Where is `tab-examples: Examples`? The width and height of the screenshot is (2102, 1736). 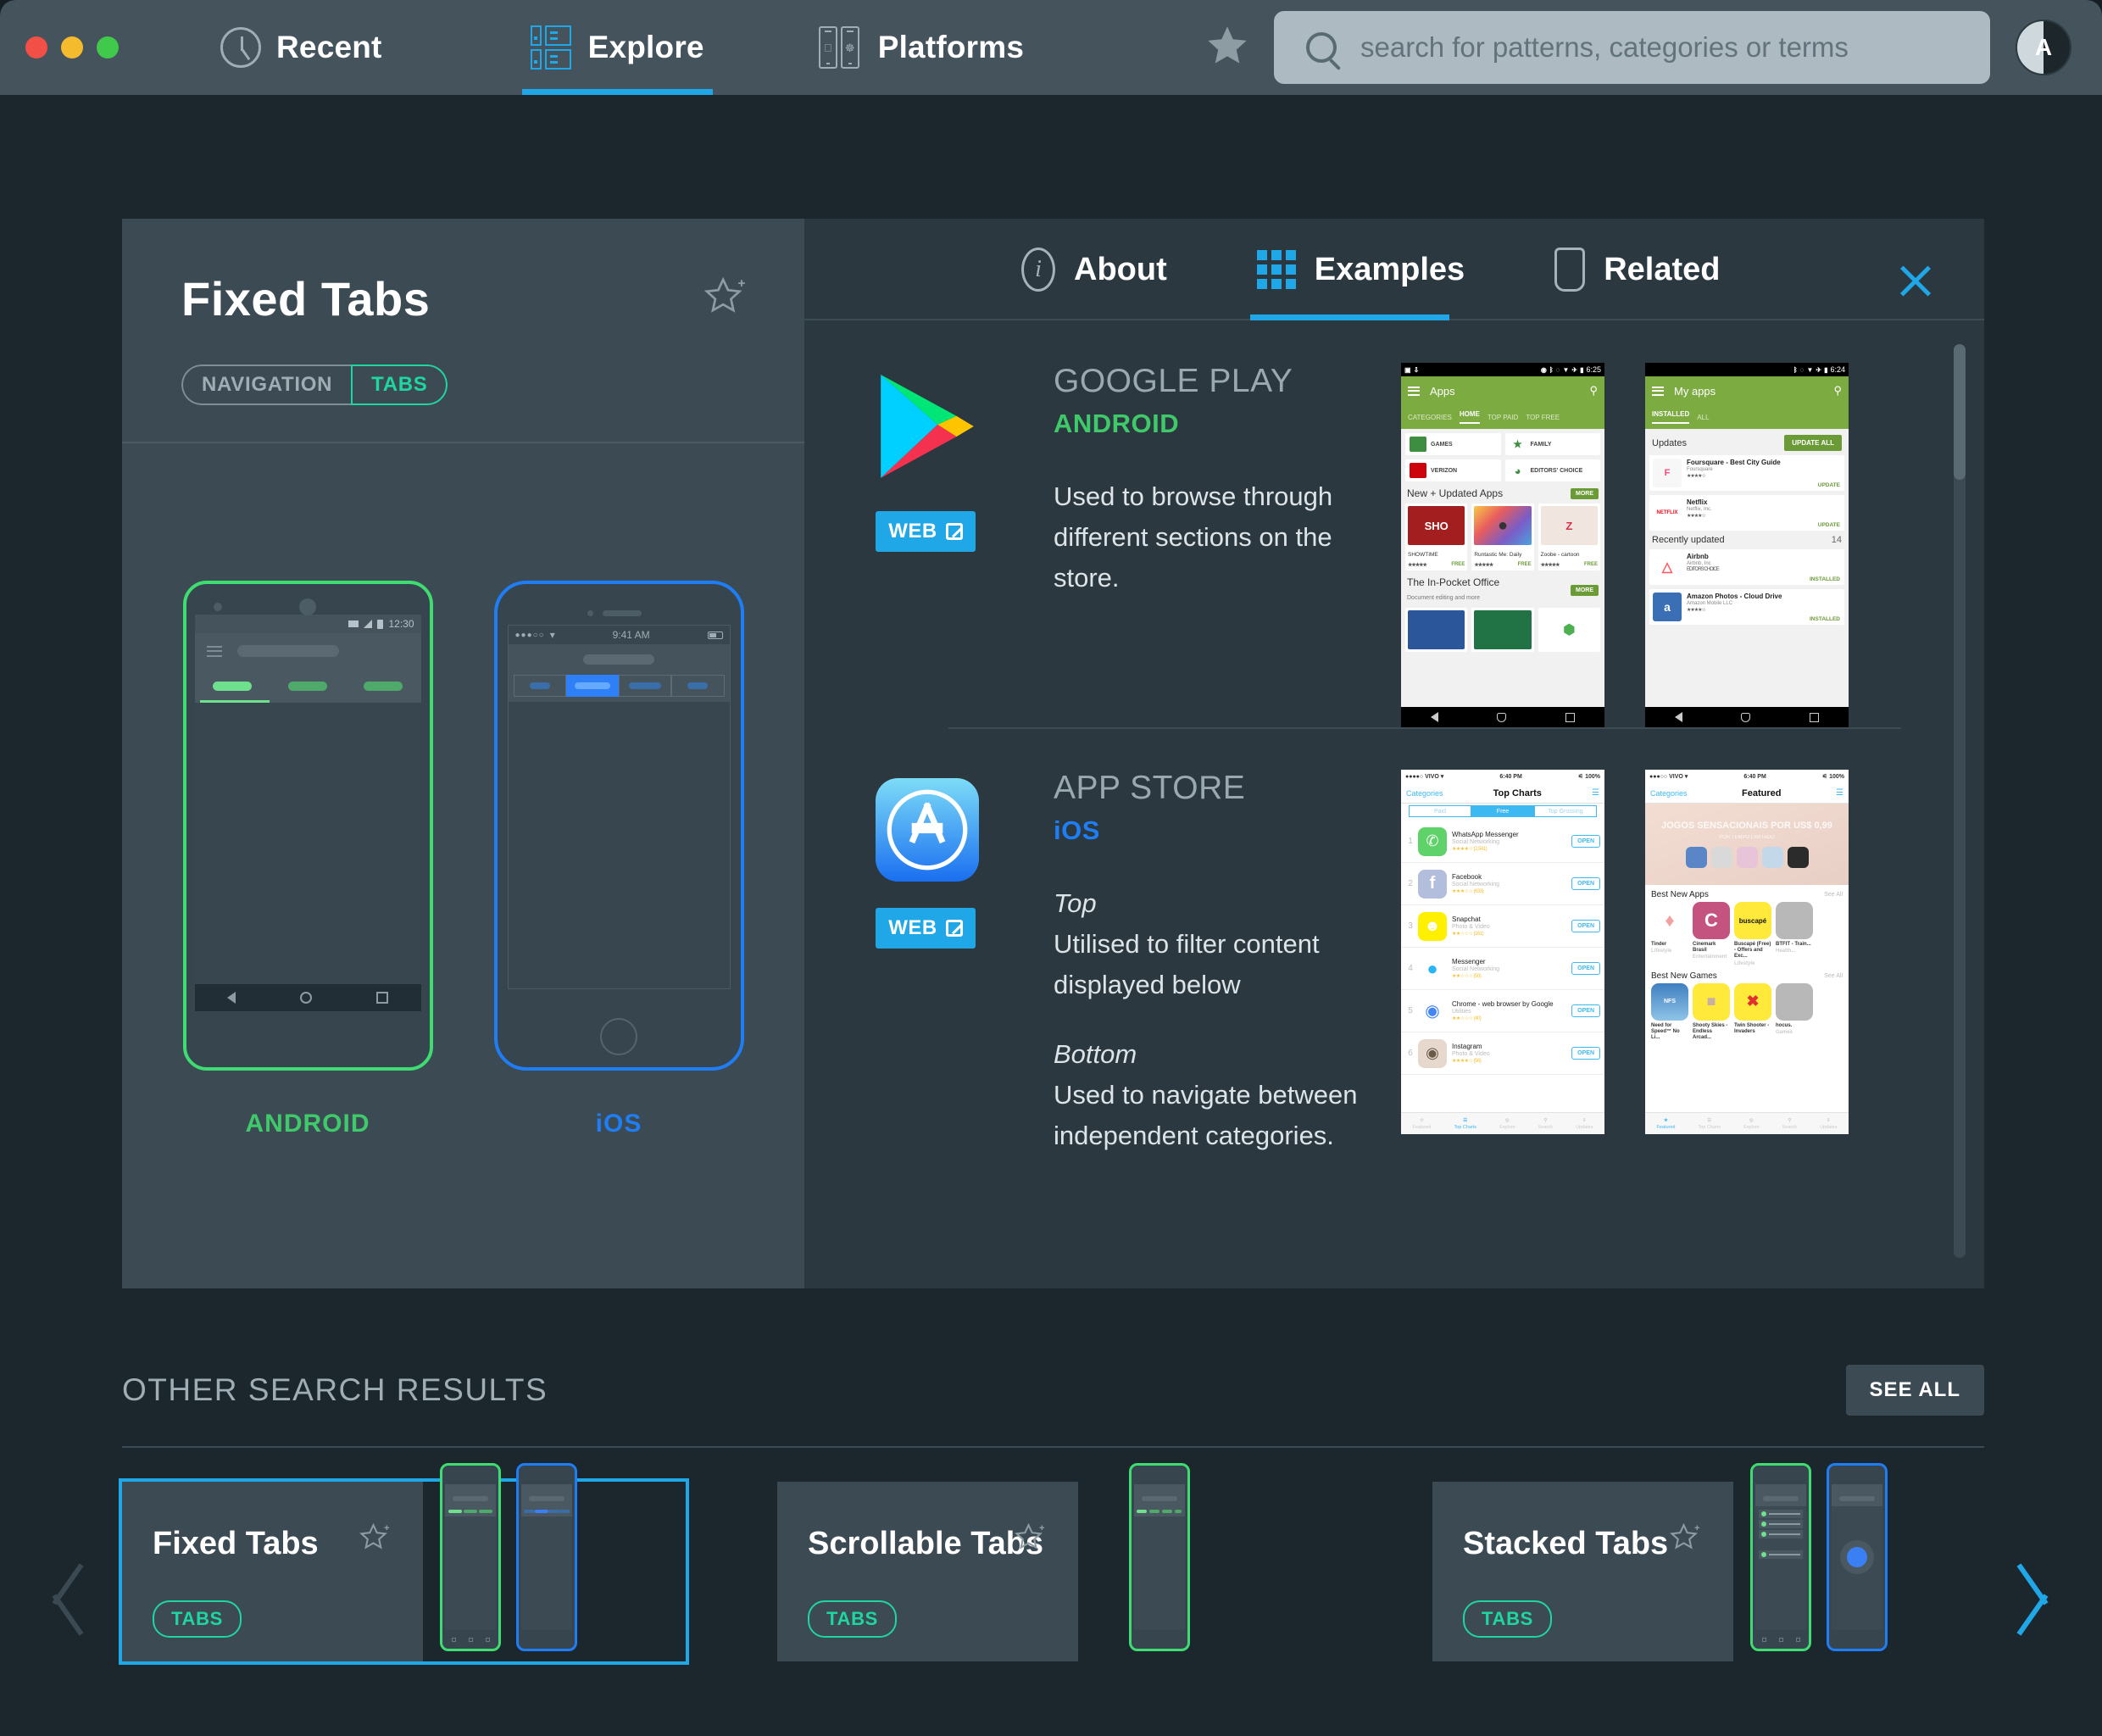
tab-examples: Examples is located at coordinates (1360, 269).